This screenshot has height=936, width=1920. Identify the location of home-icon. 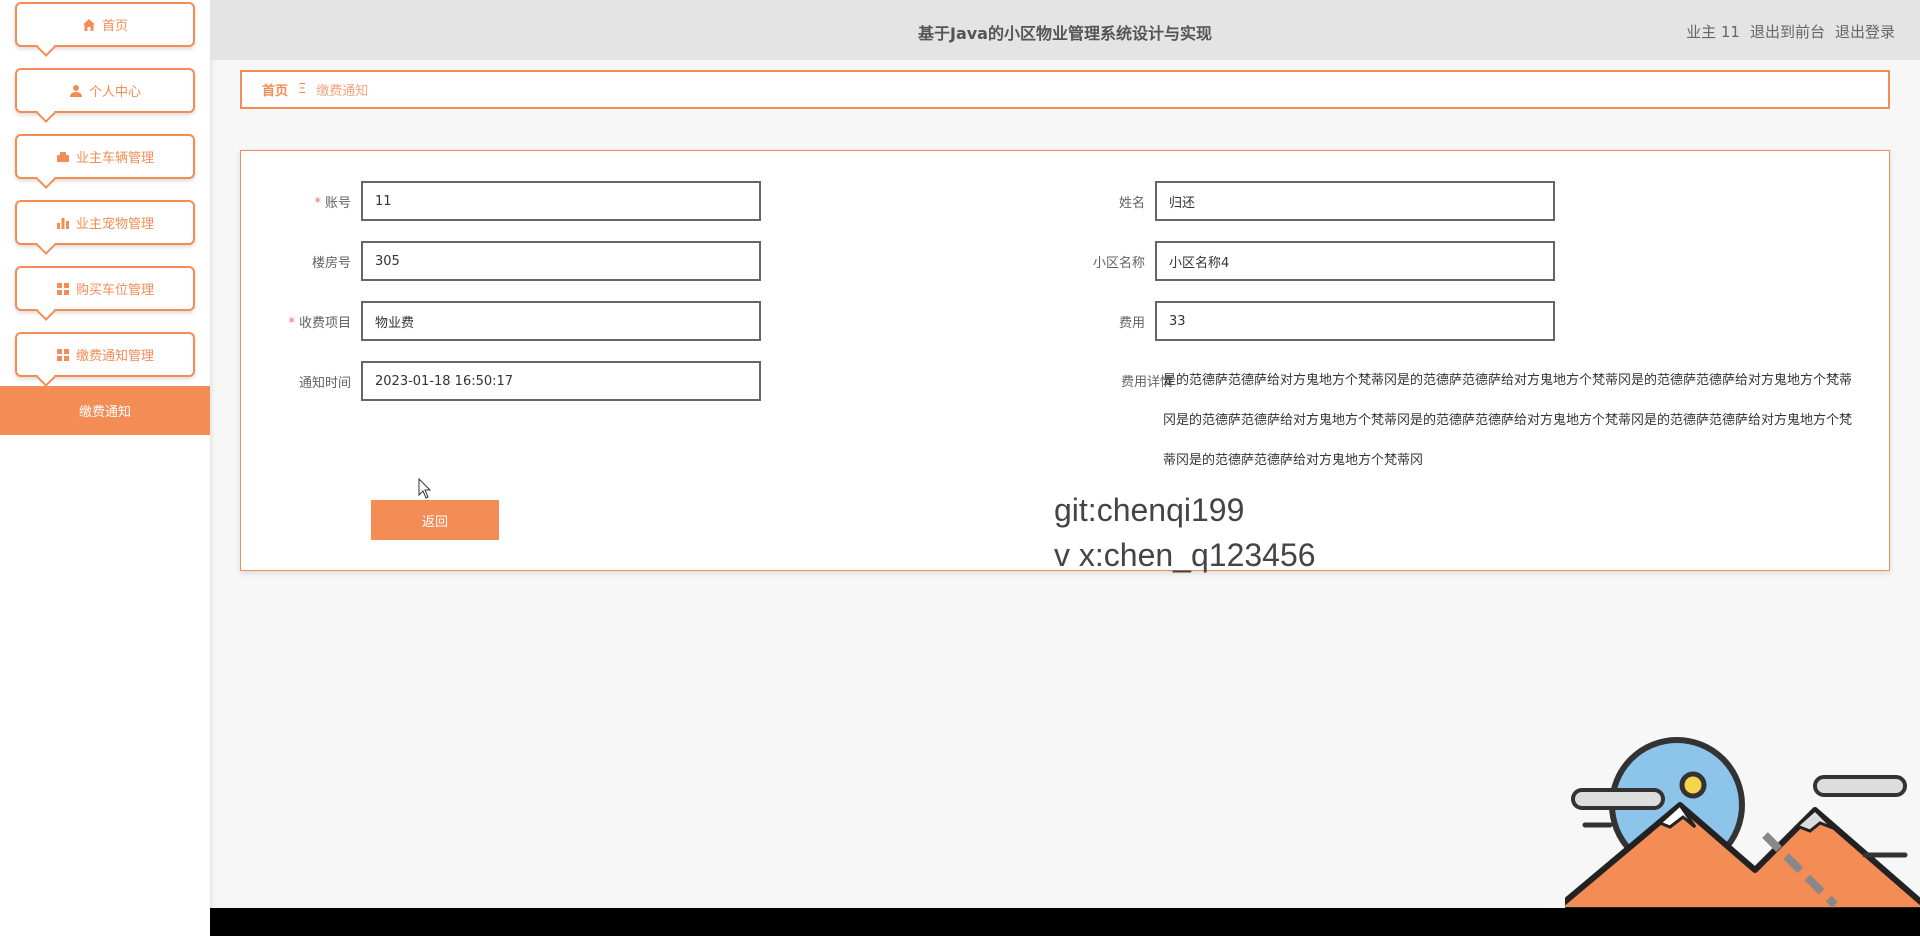
(88, 24).